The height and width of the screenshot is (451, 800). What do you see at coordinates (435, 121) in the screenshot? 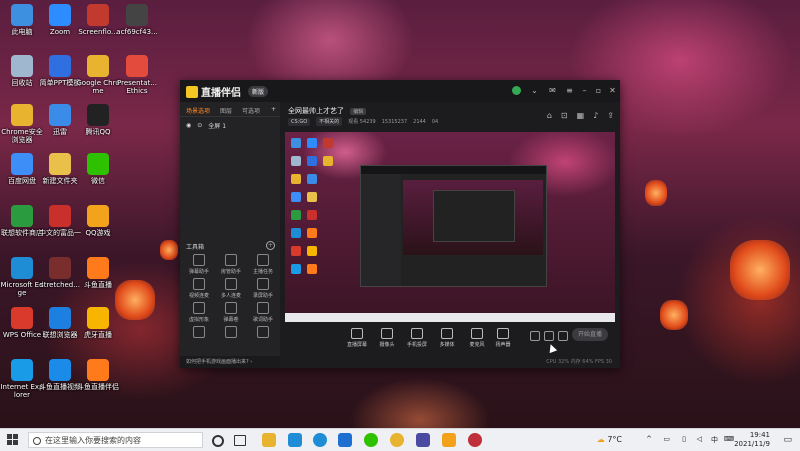
I see `room-stat: 04` at bounding box center [435, 121].